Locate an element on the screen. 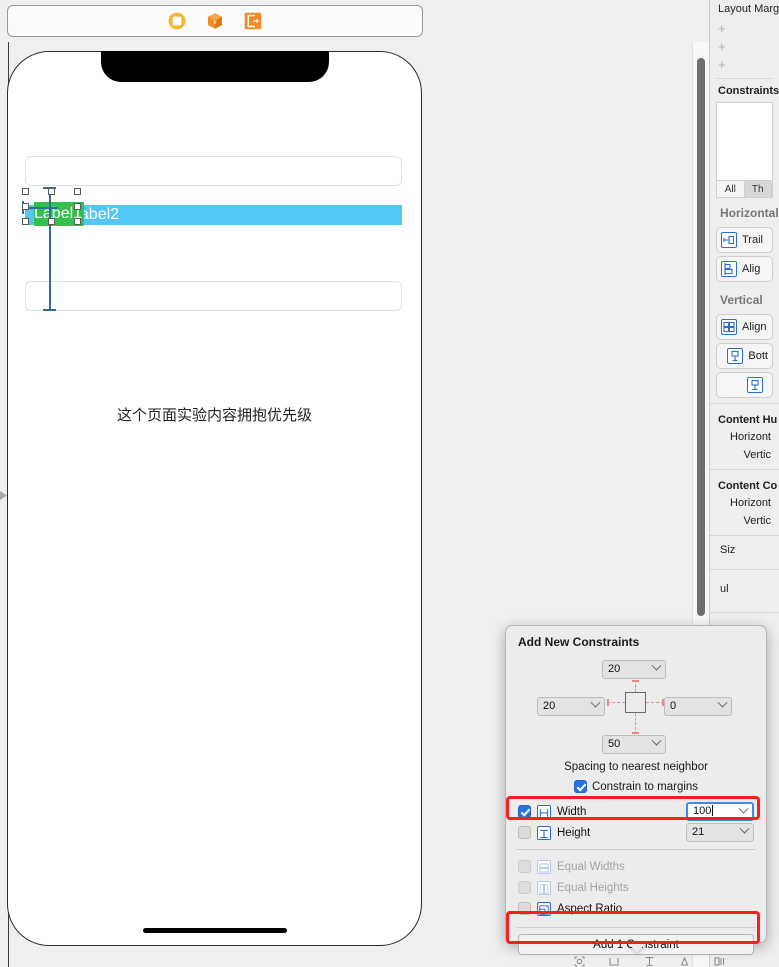 The width and height of the screenshot is (779, 967). text-field-top is located at coordinates (213, 171).